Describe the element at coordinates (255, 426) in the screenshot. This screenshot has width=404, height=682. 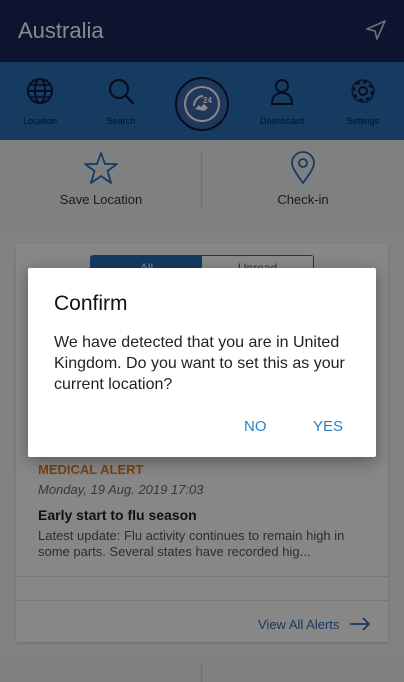
I see `no-button: NO` at that location.